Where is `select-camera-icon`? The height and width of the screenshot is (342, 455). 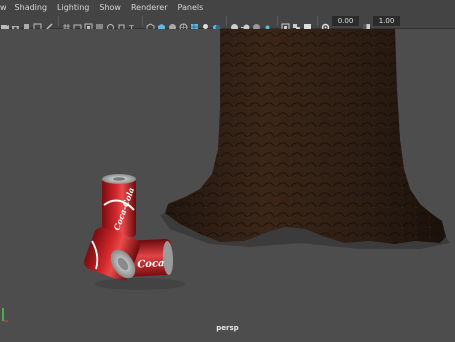
select-camera-icon is located at coordinates (4, 23).